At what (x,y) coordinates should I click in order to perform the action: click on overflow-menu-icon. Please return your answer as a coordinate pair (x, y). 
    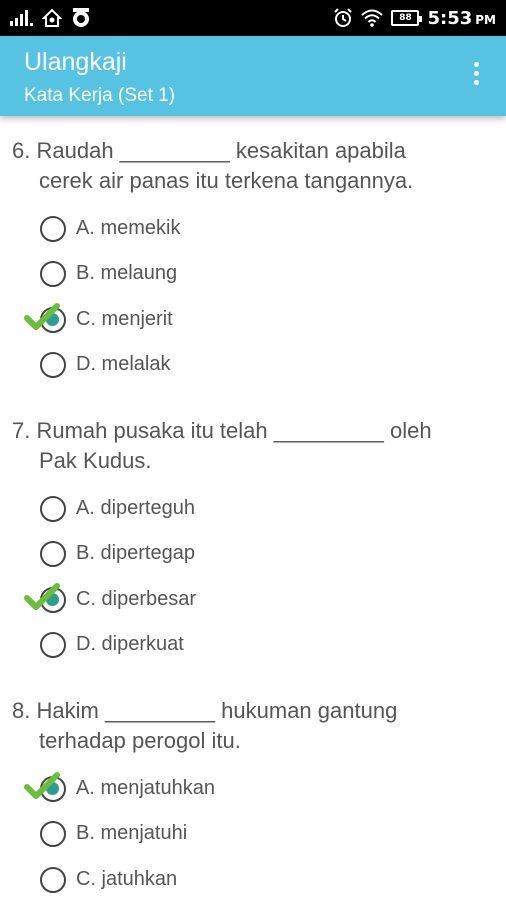
    Looking at the image, I should click on (476, 75).